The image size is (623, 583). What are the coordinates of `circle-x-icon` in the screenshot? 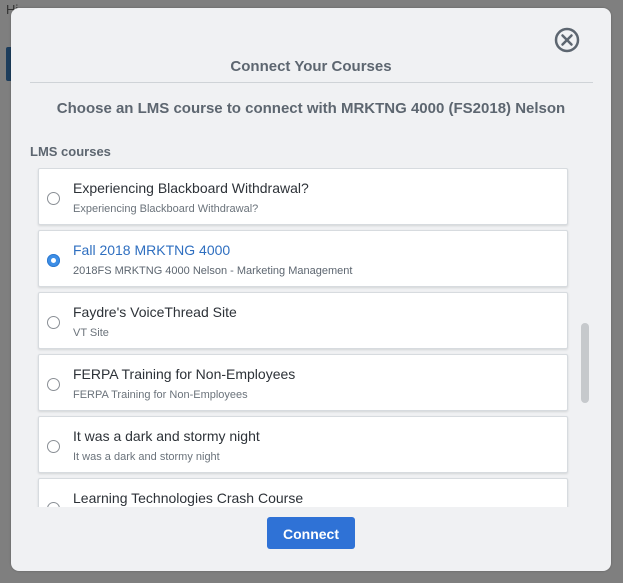 It's located at (567, 40).